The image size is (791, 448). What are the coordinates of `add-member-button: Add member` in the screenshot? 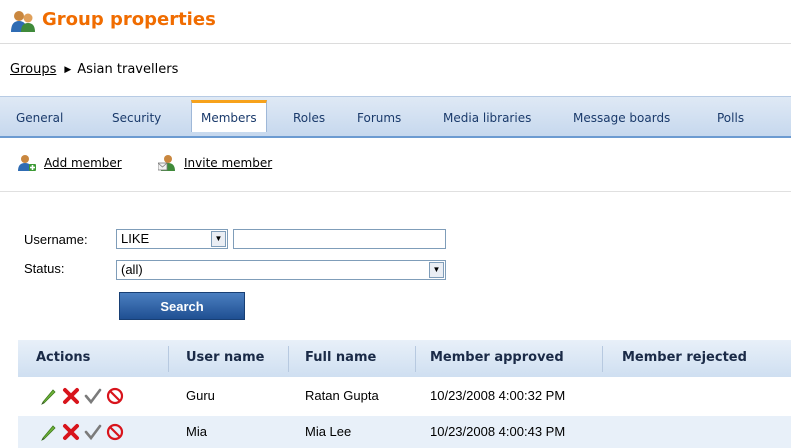 It's located at (78, 165).